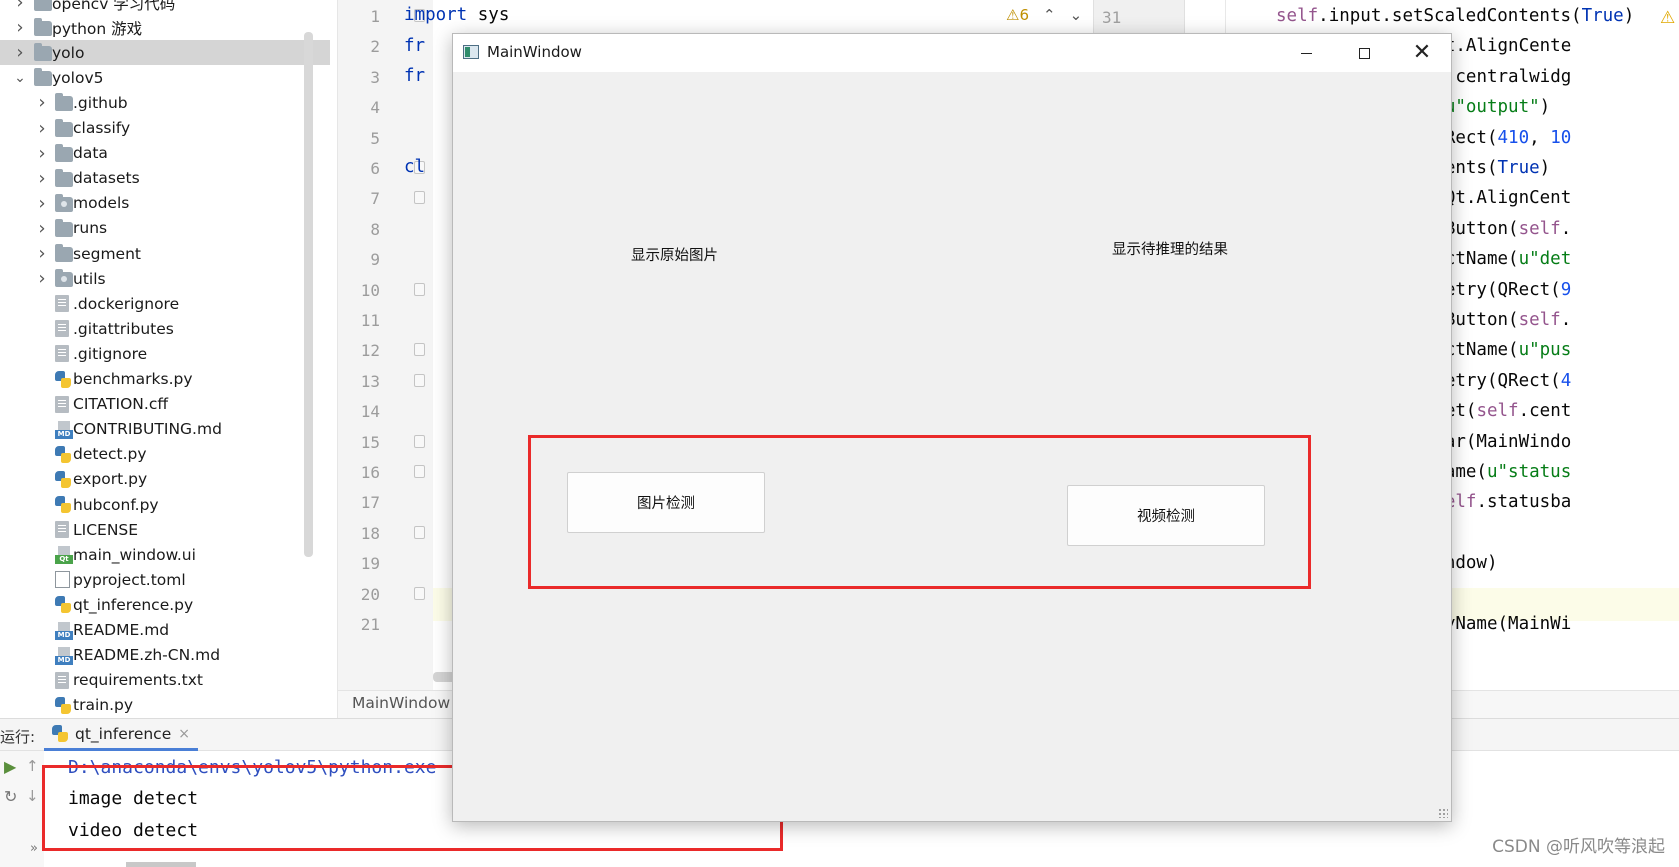 The height and width of the screenshot is (867, 1679). What do you see at coordinates (106, 178) in the screenshot?
I see `tree-item-label: datasets` at bounding box center [106, 178].